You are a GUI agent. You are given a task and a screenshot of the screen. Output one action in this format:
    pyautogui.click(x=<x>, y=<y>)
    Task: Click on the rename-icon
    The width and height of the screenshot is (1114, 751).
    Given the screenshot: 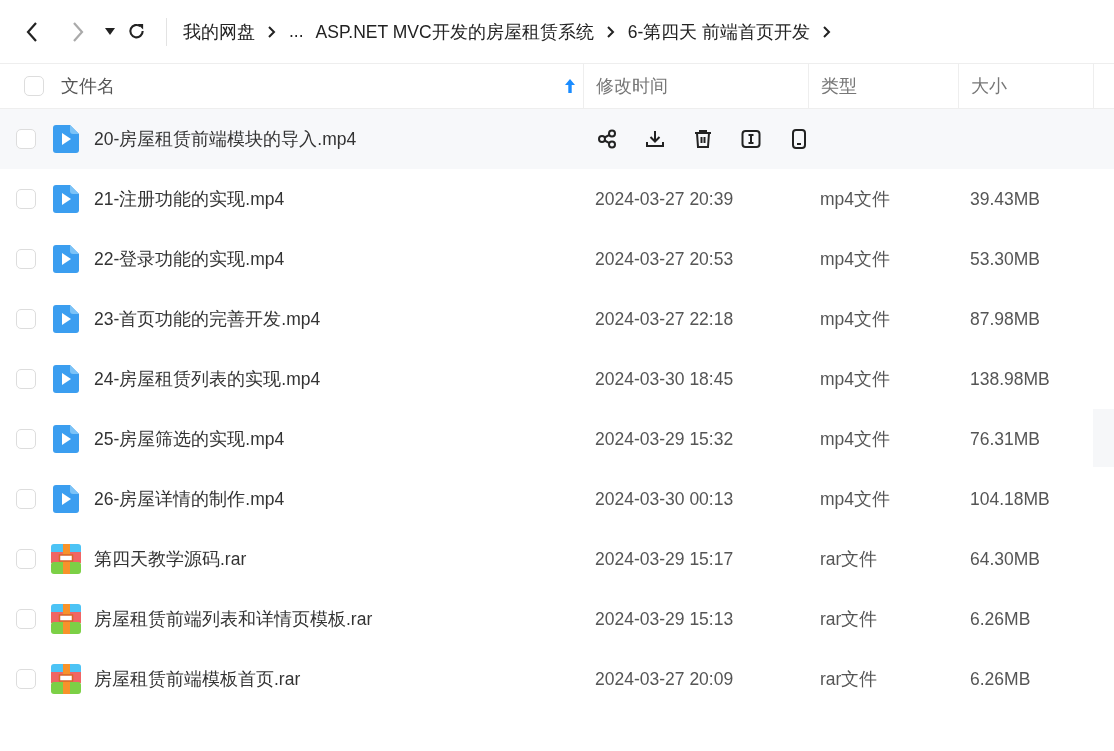 What is the action you would take?
    pyautogui.click(x=751, y=139)
    